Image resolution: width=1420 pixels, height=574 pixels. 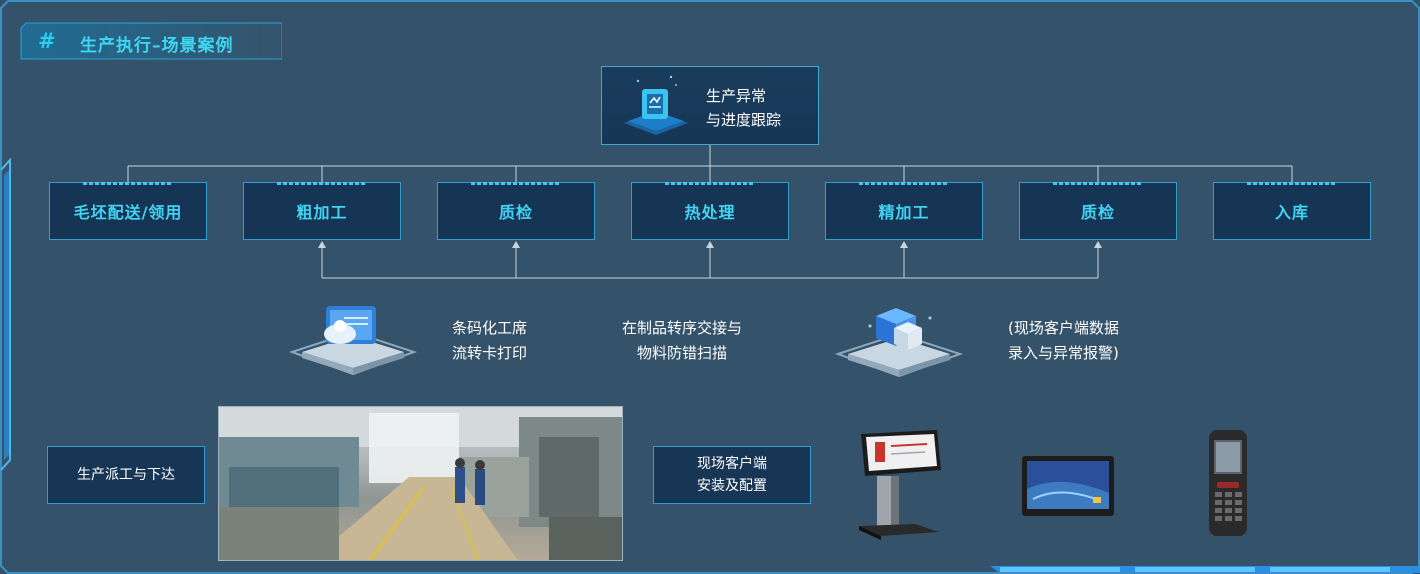 I want to click on client-line-1: (现场客户端数据, so click(x=1063, y=328).